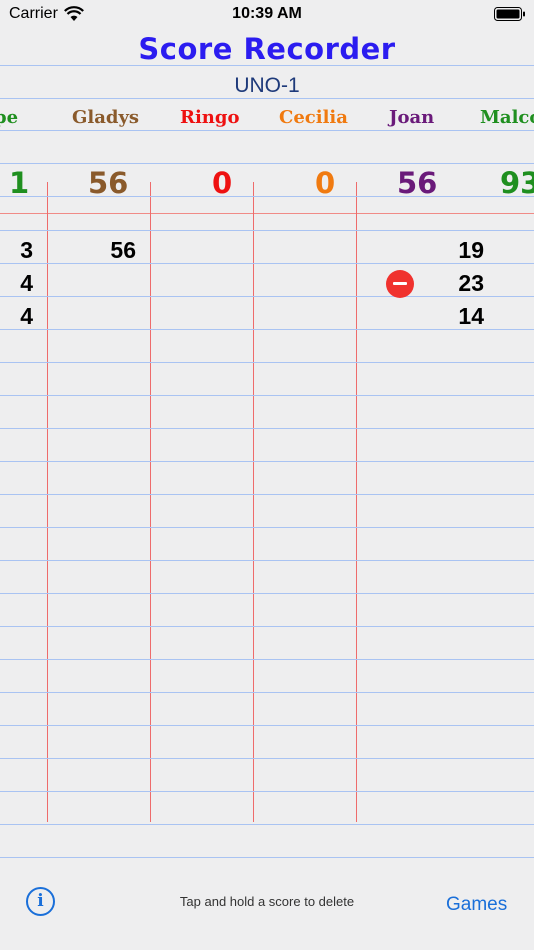 The image size is (534, 950). What do you see at coordinates (267, 213) in the screenshot?
I see `header-divider-line` at bounding box center [267, 213].